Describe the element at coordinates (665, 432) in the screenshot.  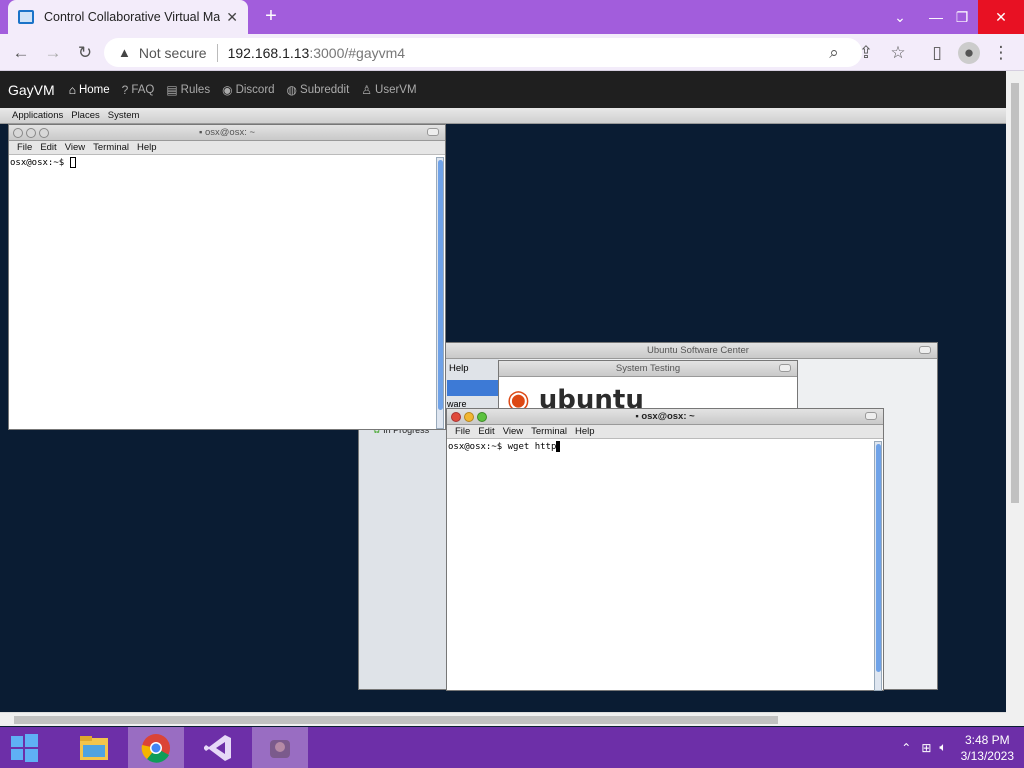
I see `terminal-2-menubar: File Edit View Terminal Help` at that location.